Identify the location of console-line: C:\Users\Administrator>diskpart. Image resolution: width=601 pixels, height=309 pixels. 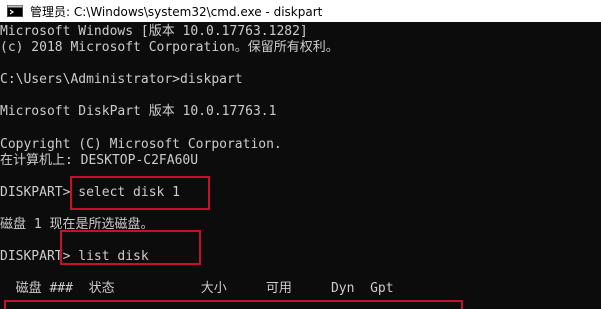
(121, 79).